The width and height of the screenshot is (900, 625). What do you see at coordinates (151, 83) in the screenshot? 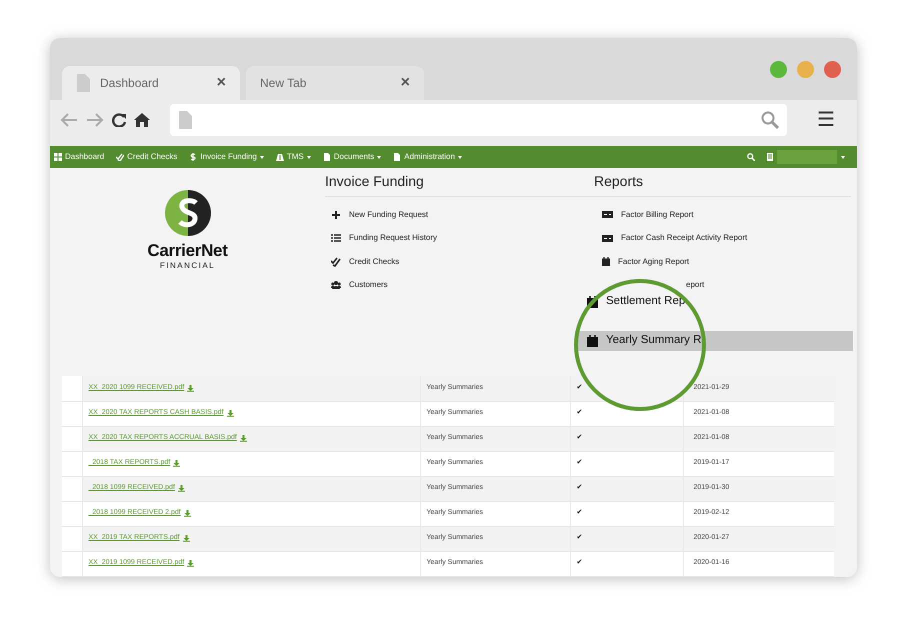
I see `browser-tab: Dashboard ×` at bounding box center [151, 83].